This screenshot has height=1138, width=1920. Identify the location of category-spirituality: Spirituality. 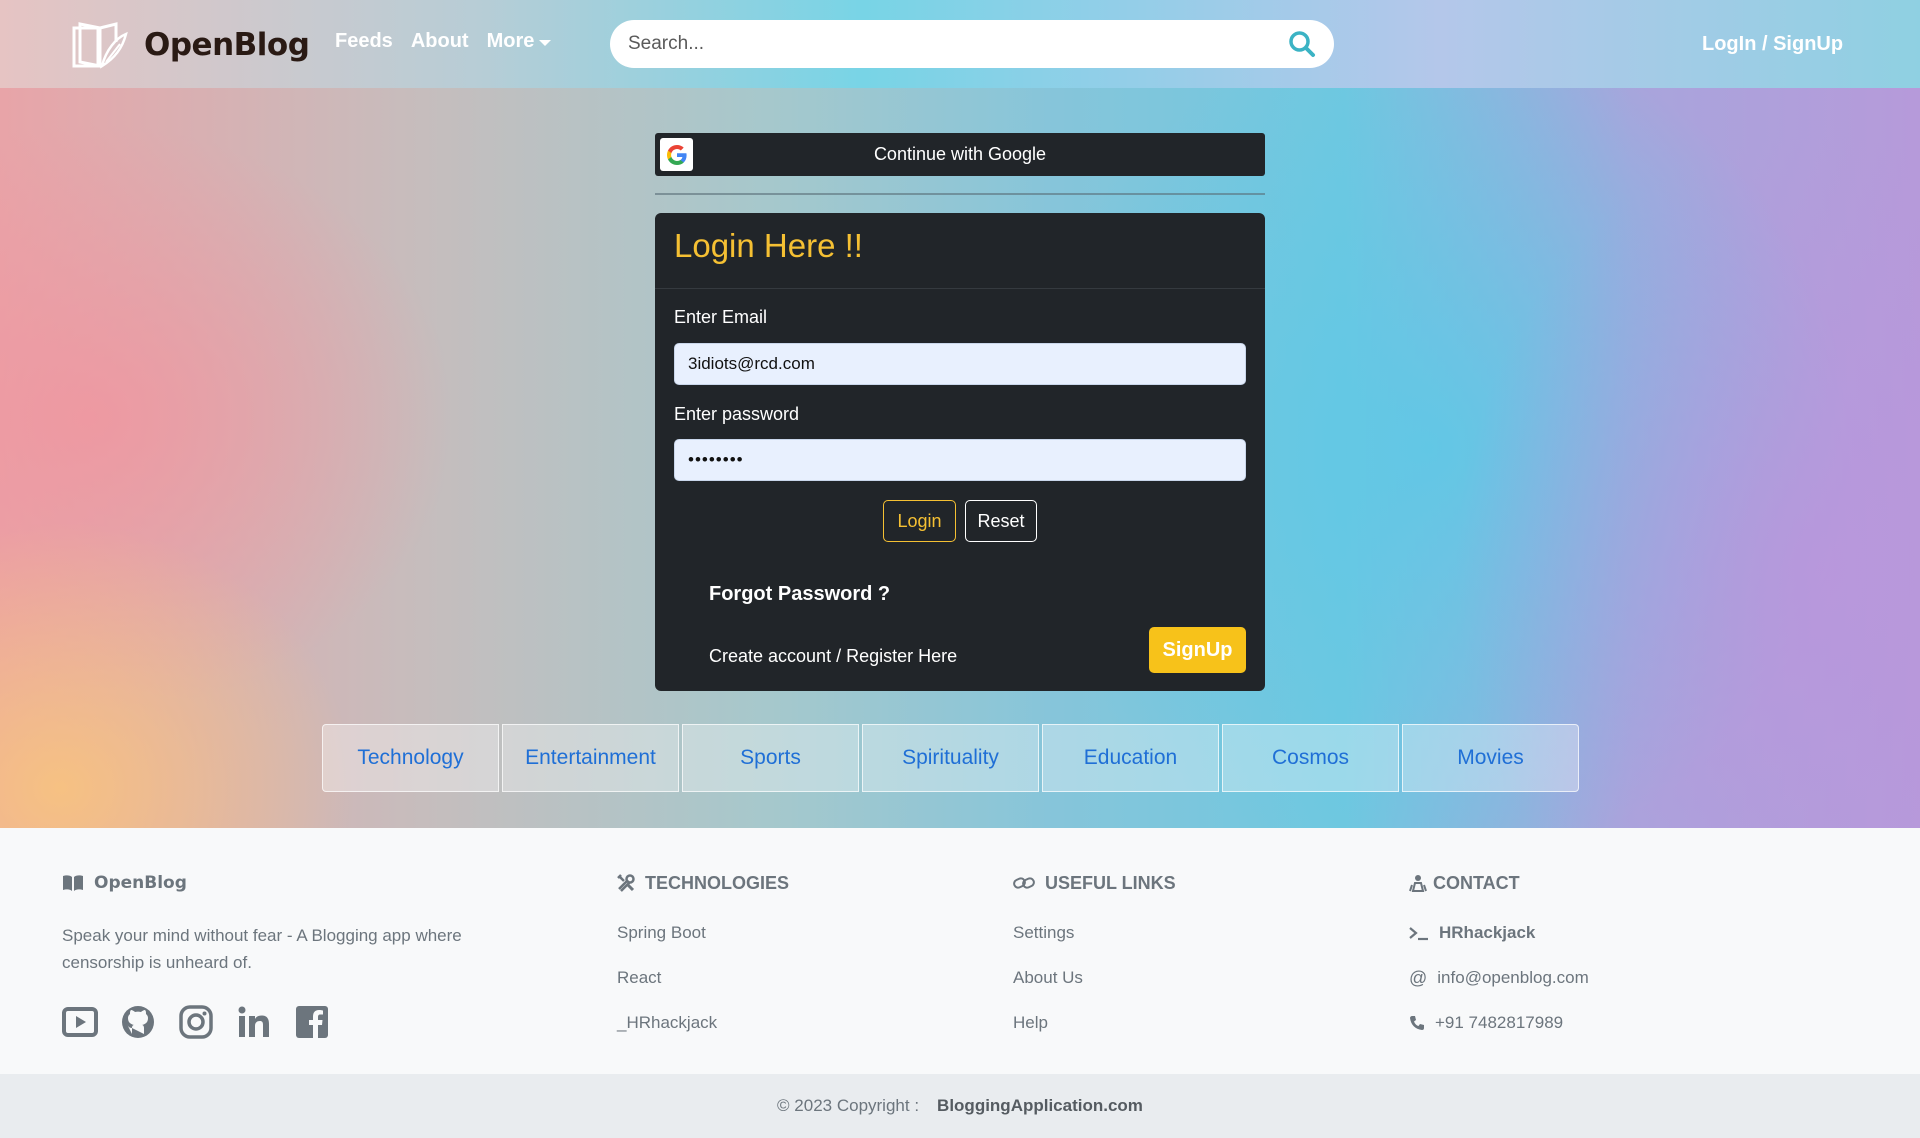
(950, 758).